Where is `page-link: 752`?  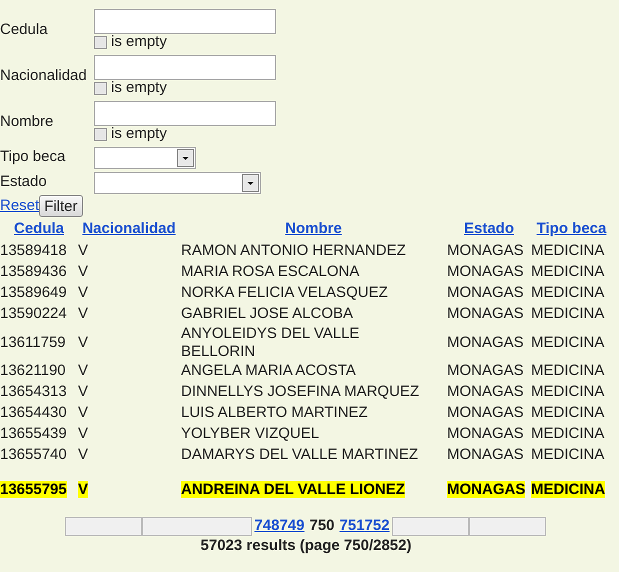 page-link: 752 is located at coordinates (377, 526).